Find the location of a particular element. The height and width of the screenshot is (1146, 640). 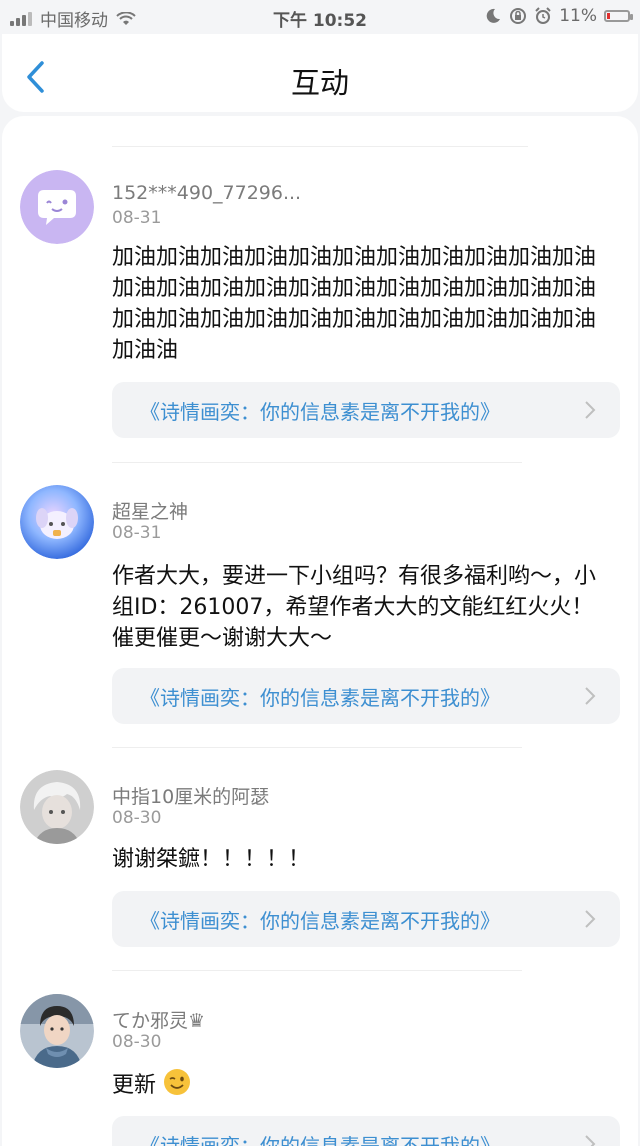

status-bar: 中国移动 下午 10:52 11% is located at coordinates (320, 16).